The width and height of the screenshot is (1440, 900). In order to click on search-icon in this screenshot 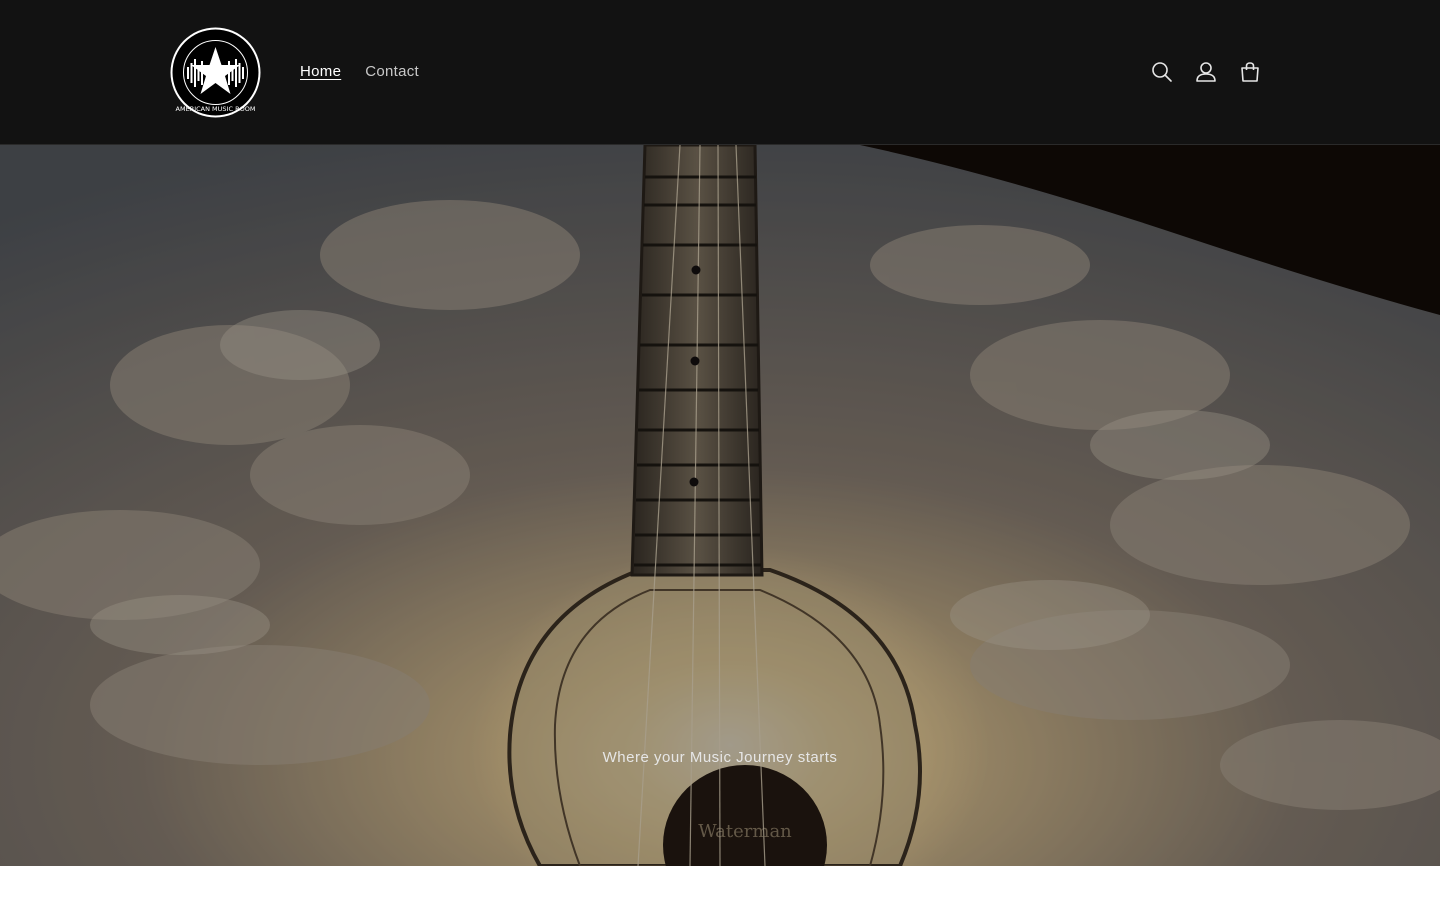, I will do `click(1162, 72)`.